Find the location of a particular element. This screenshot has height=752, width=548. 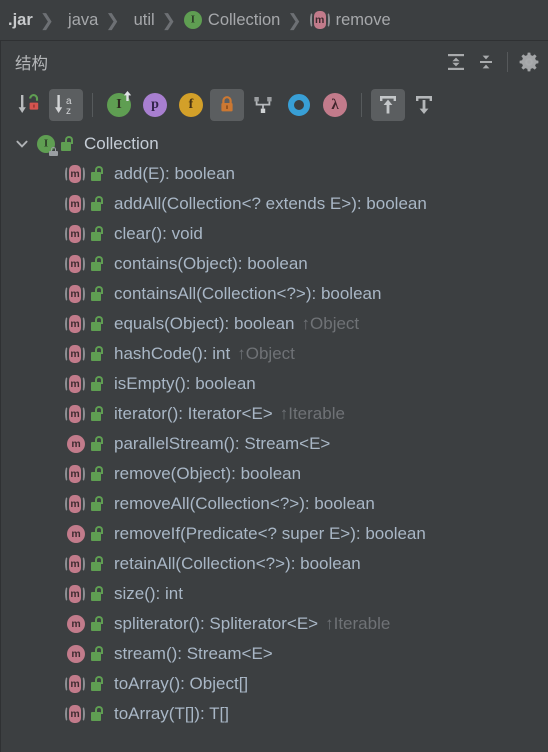

show-fields-button: f is located at coordinates (191, 105).